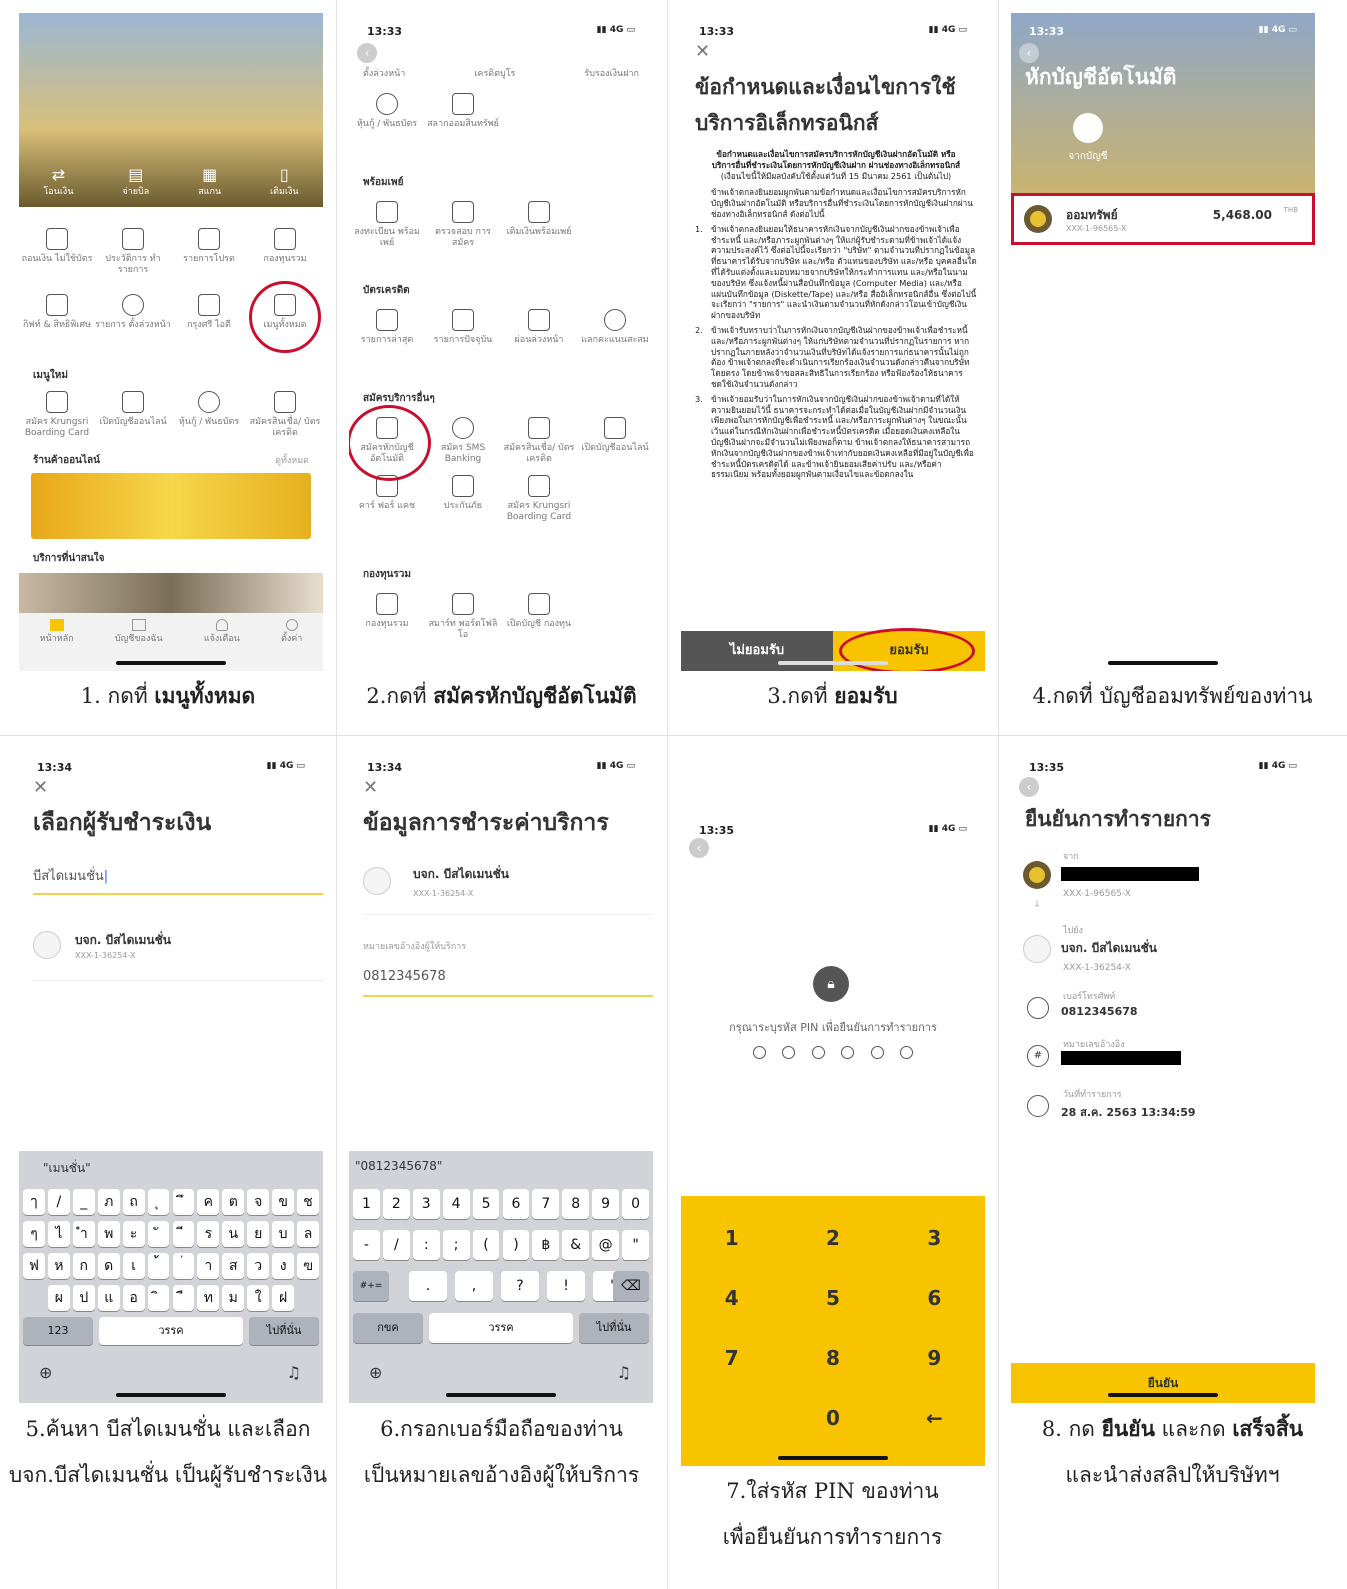  Describe the element at coordinates (208, 1234) in the screenshot. I see `keyboard-key: ร` at that location.